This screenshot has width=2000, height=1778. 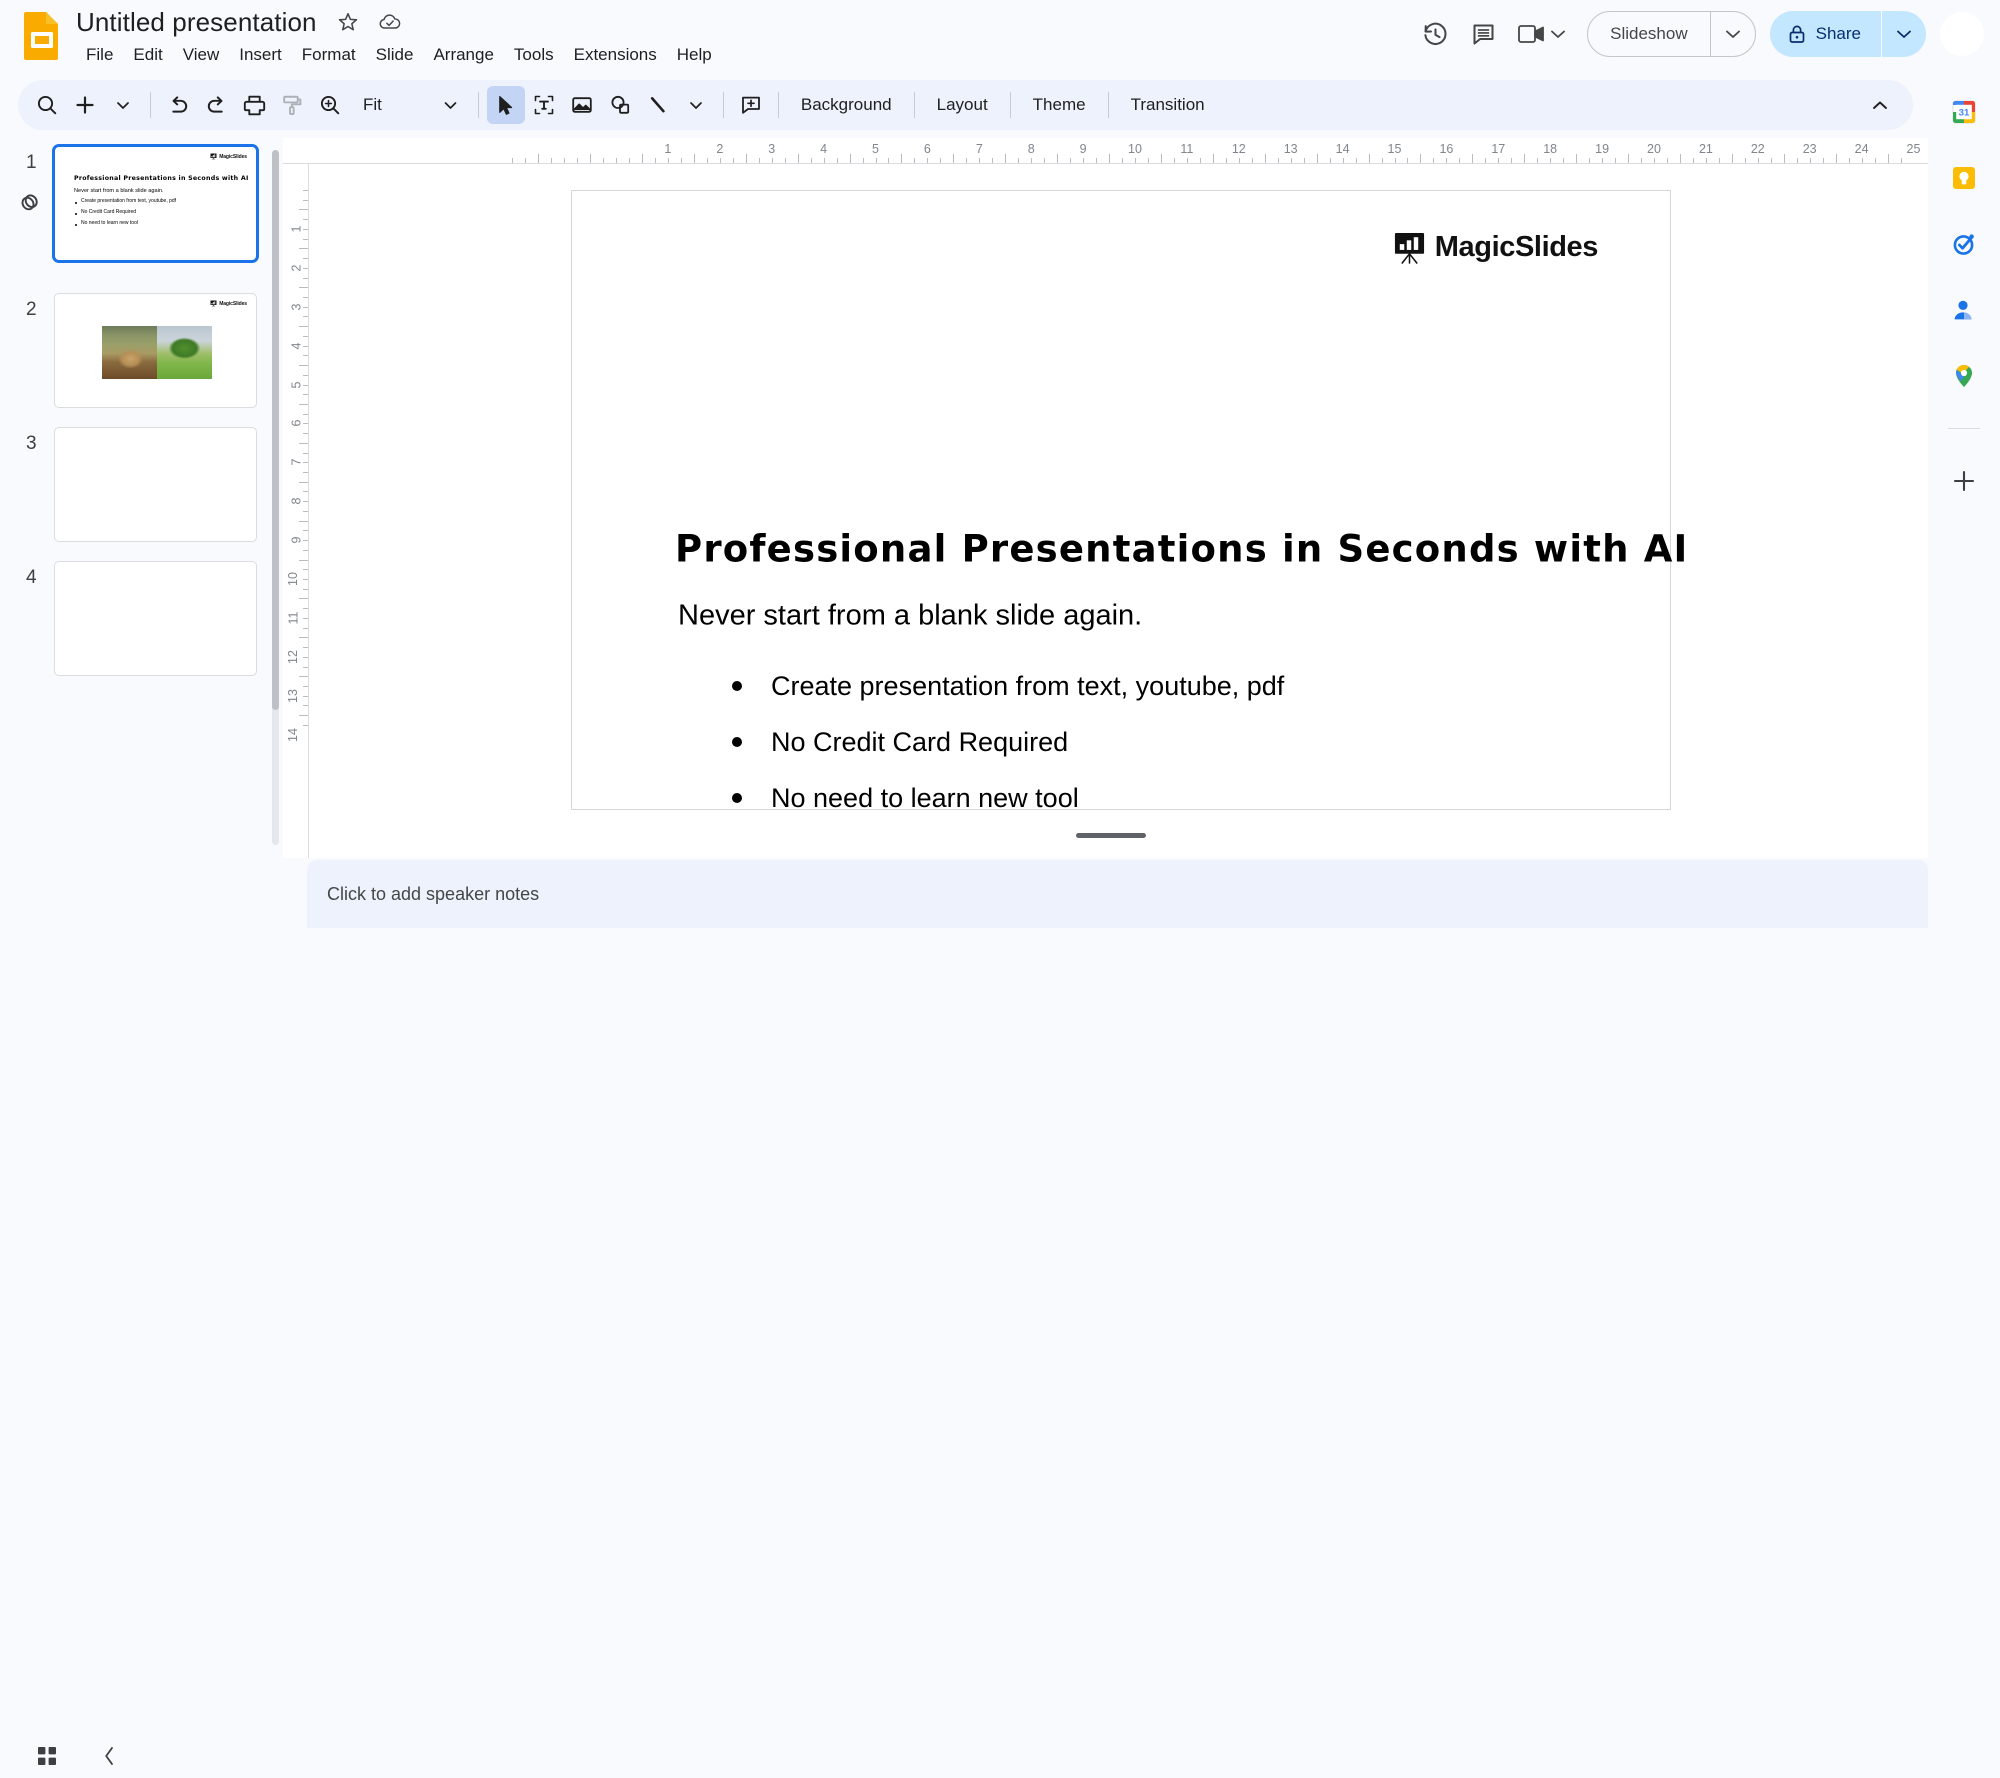 I want to click on undo-icon, so click(x=178, y=105).